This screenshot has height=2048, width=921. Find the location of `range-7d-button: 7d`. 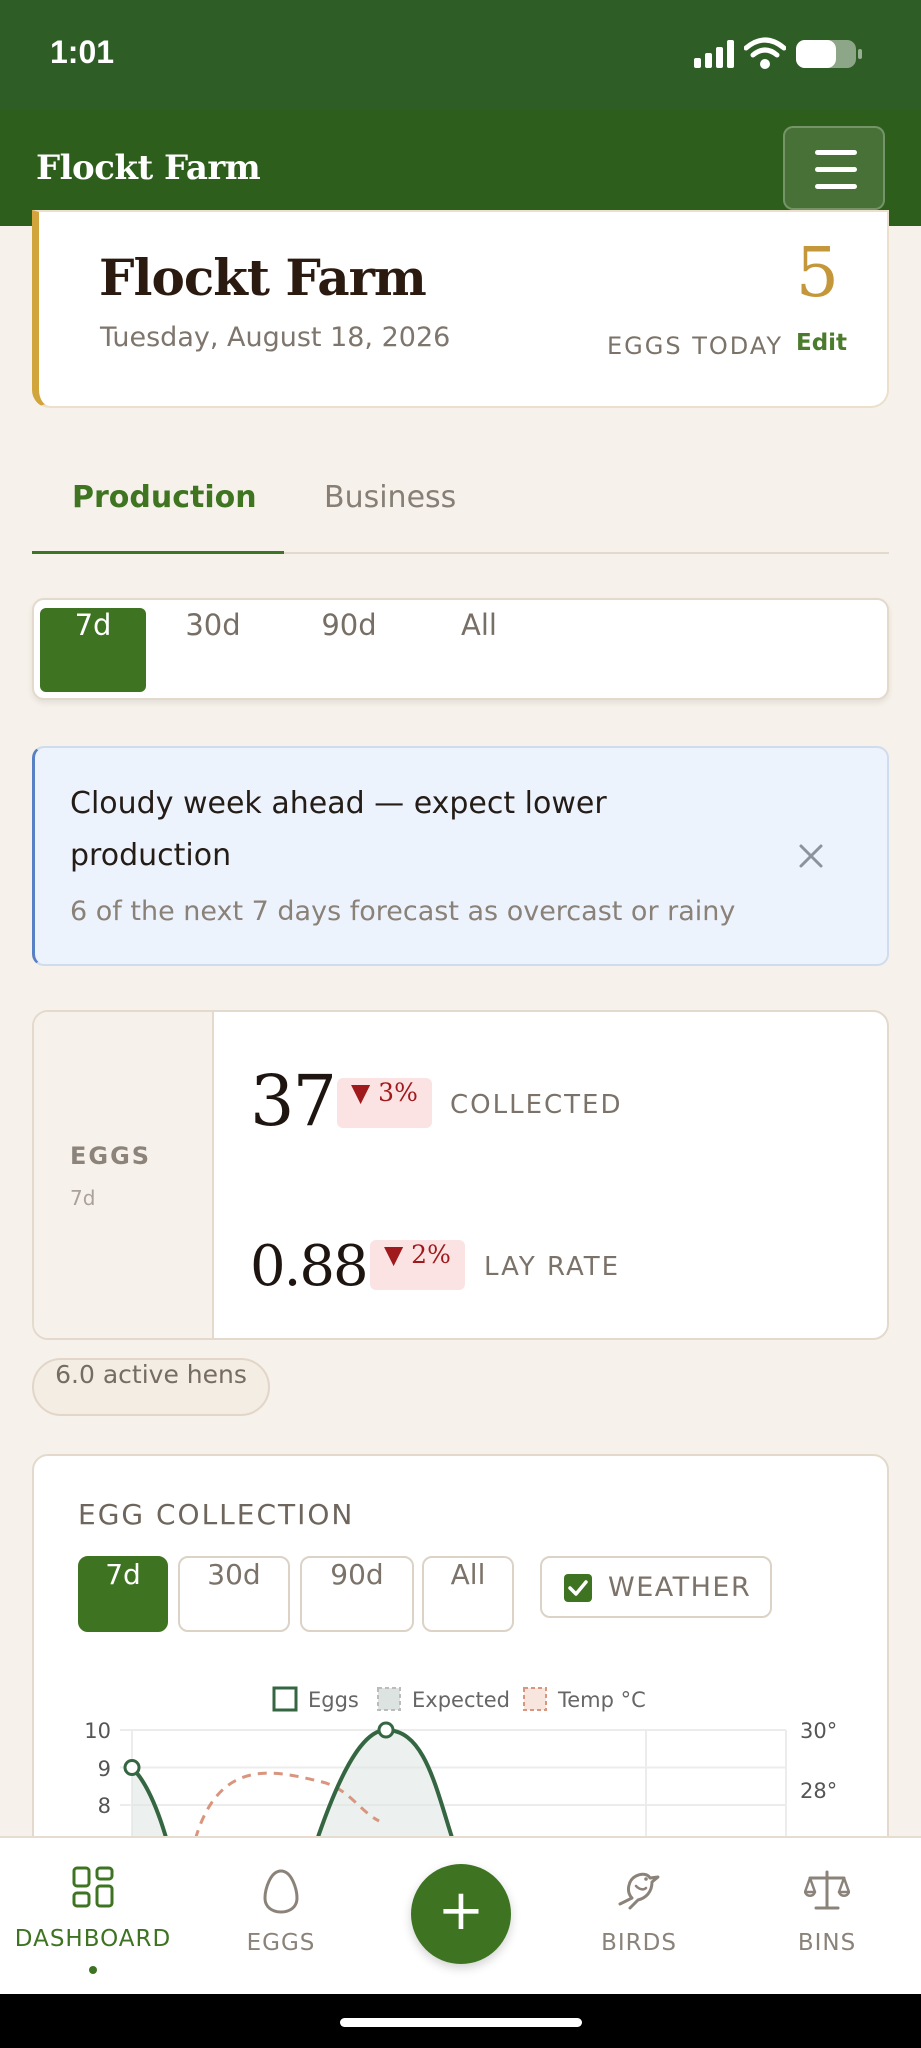

range-7d-button: 7d is located at coordinates (93, 650).